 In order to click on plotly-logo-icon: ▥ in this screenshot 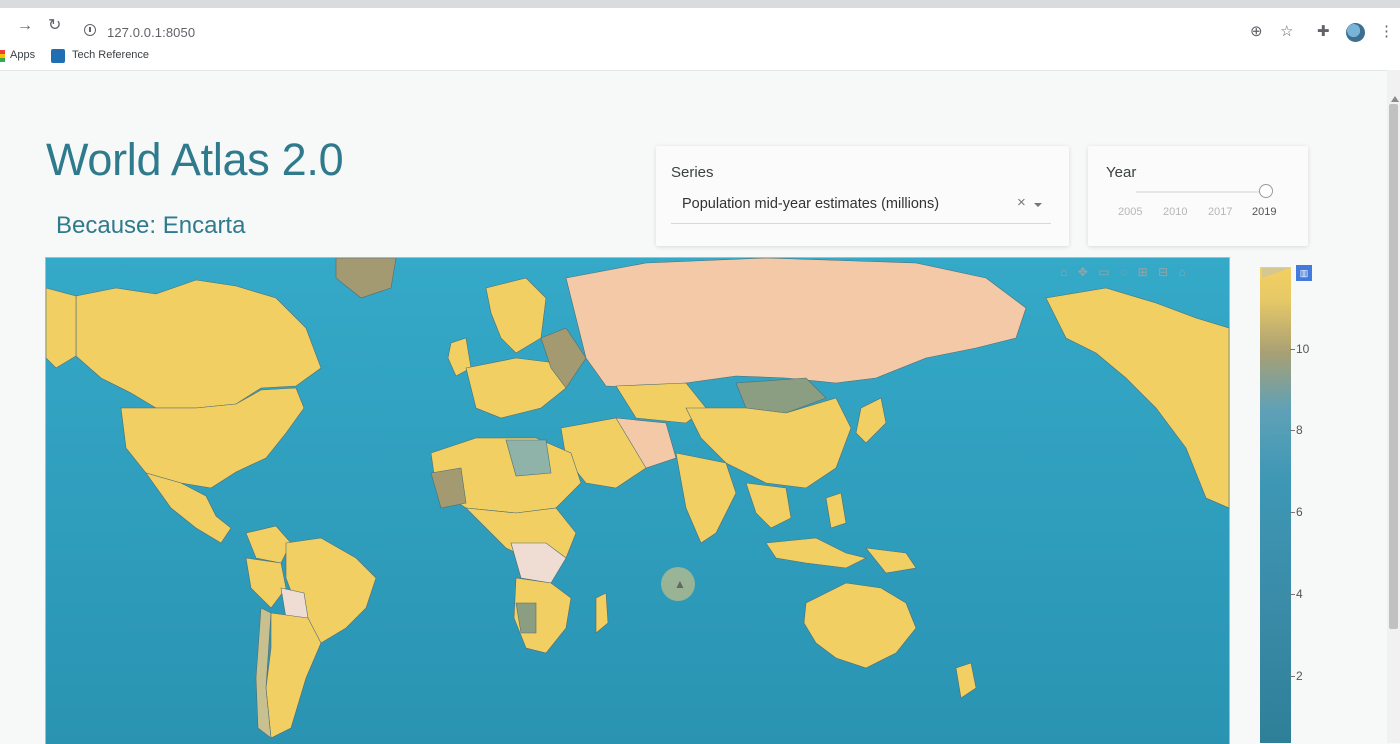, I will do `click(1304, 273)`.